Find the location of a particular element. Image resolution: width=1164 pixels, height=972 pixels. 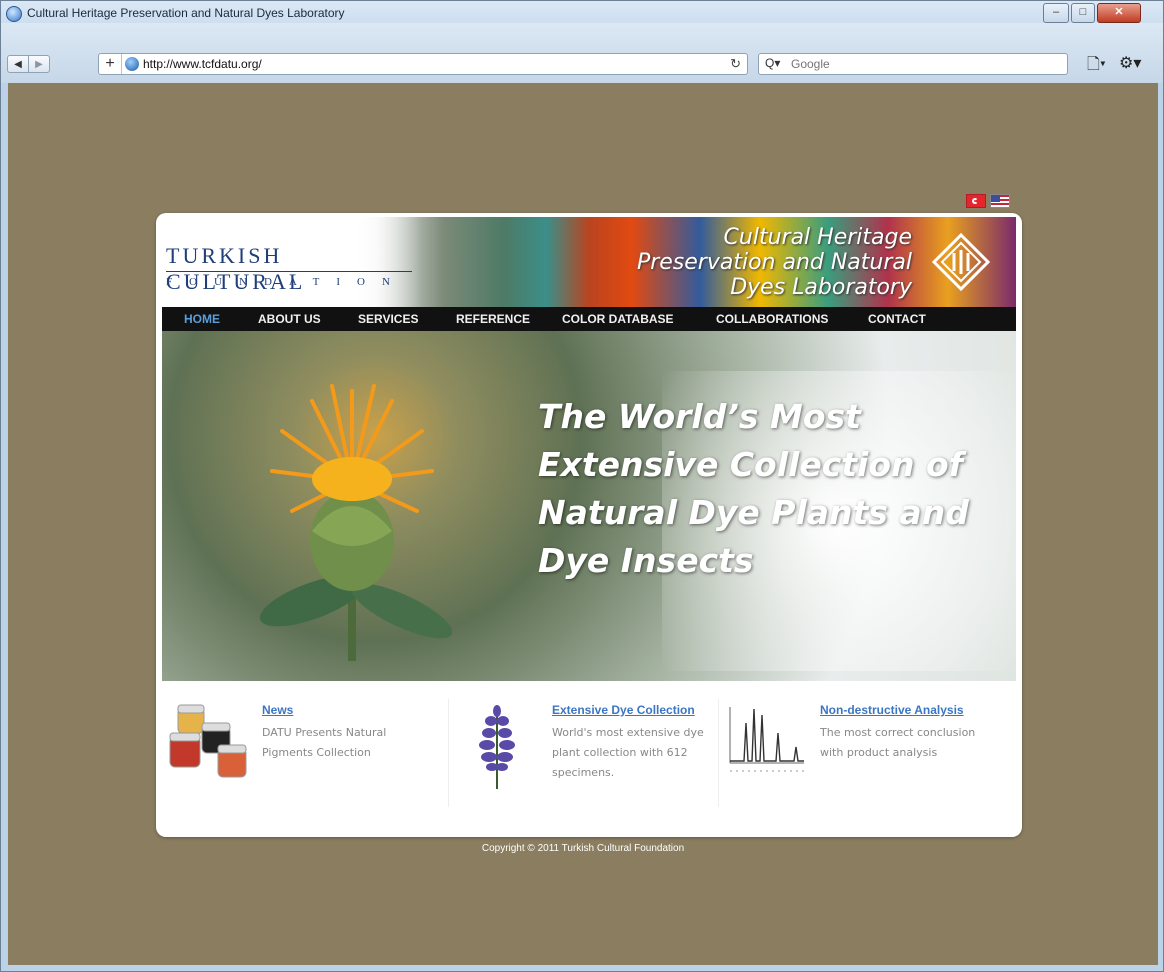

dye-collection-link: Extensive Dye Collection is located at coordinates (623, 710).